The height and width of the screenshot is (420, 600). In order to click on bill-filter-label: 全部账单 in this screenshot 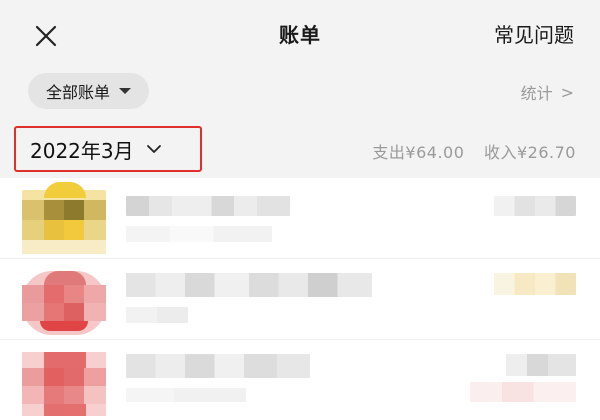, I will do `click(78, 92)`.